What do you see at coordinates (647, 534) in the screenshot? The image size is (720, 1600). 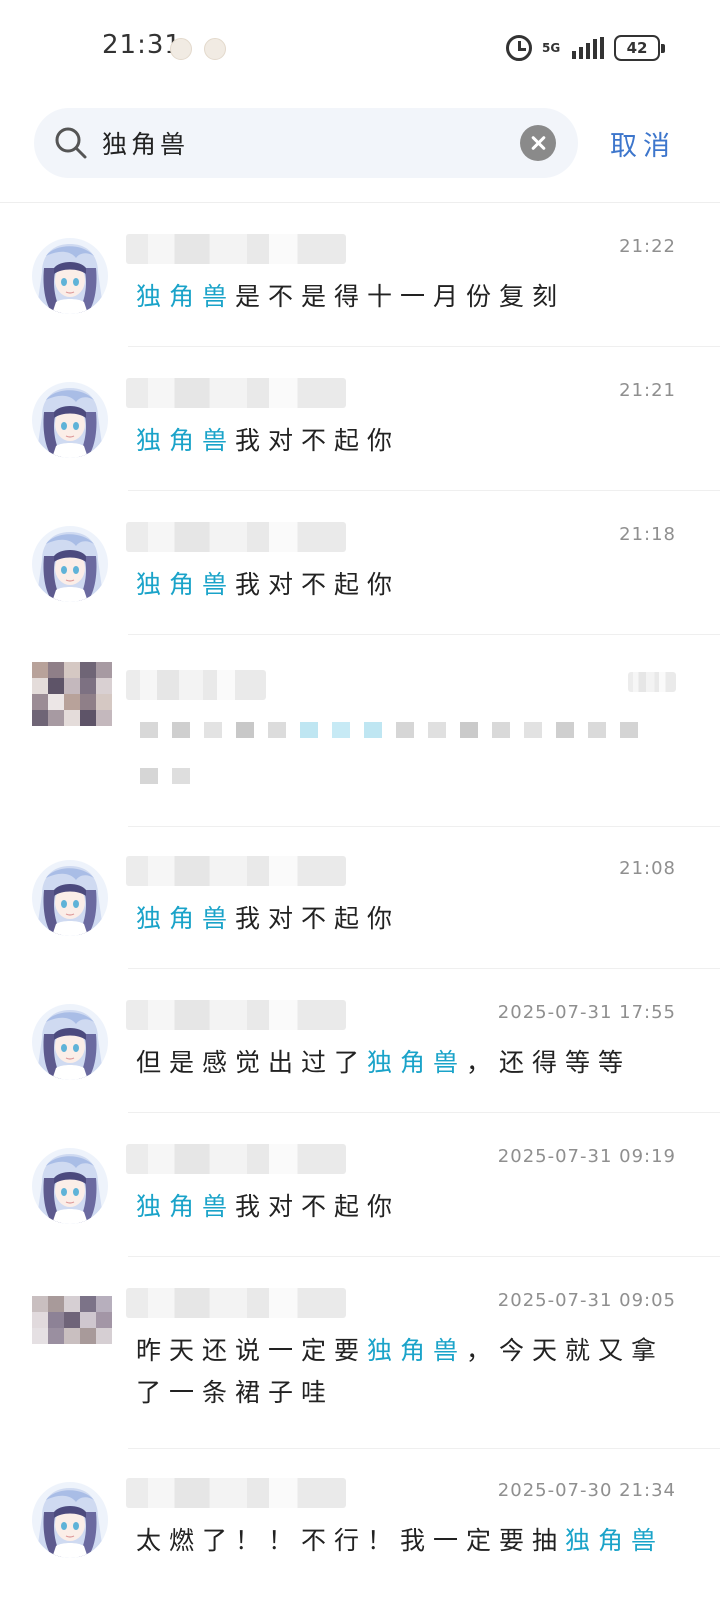 I see `message-time: 21:18` at bounding box center [647, 534].